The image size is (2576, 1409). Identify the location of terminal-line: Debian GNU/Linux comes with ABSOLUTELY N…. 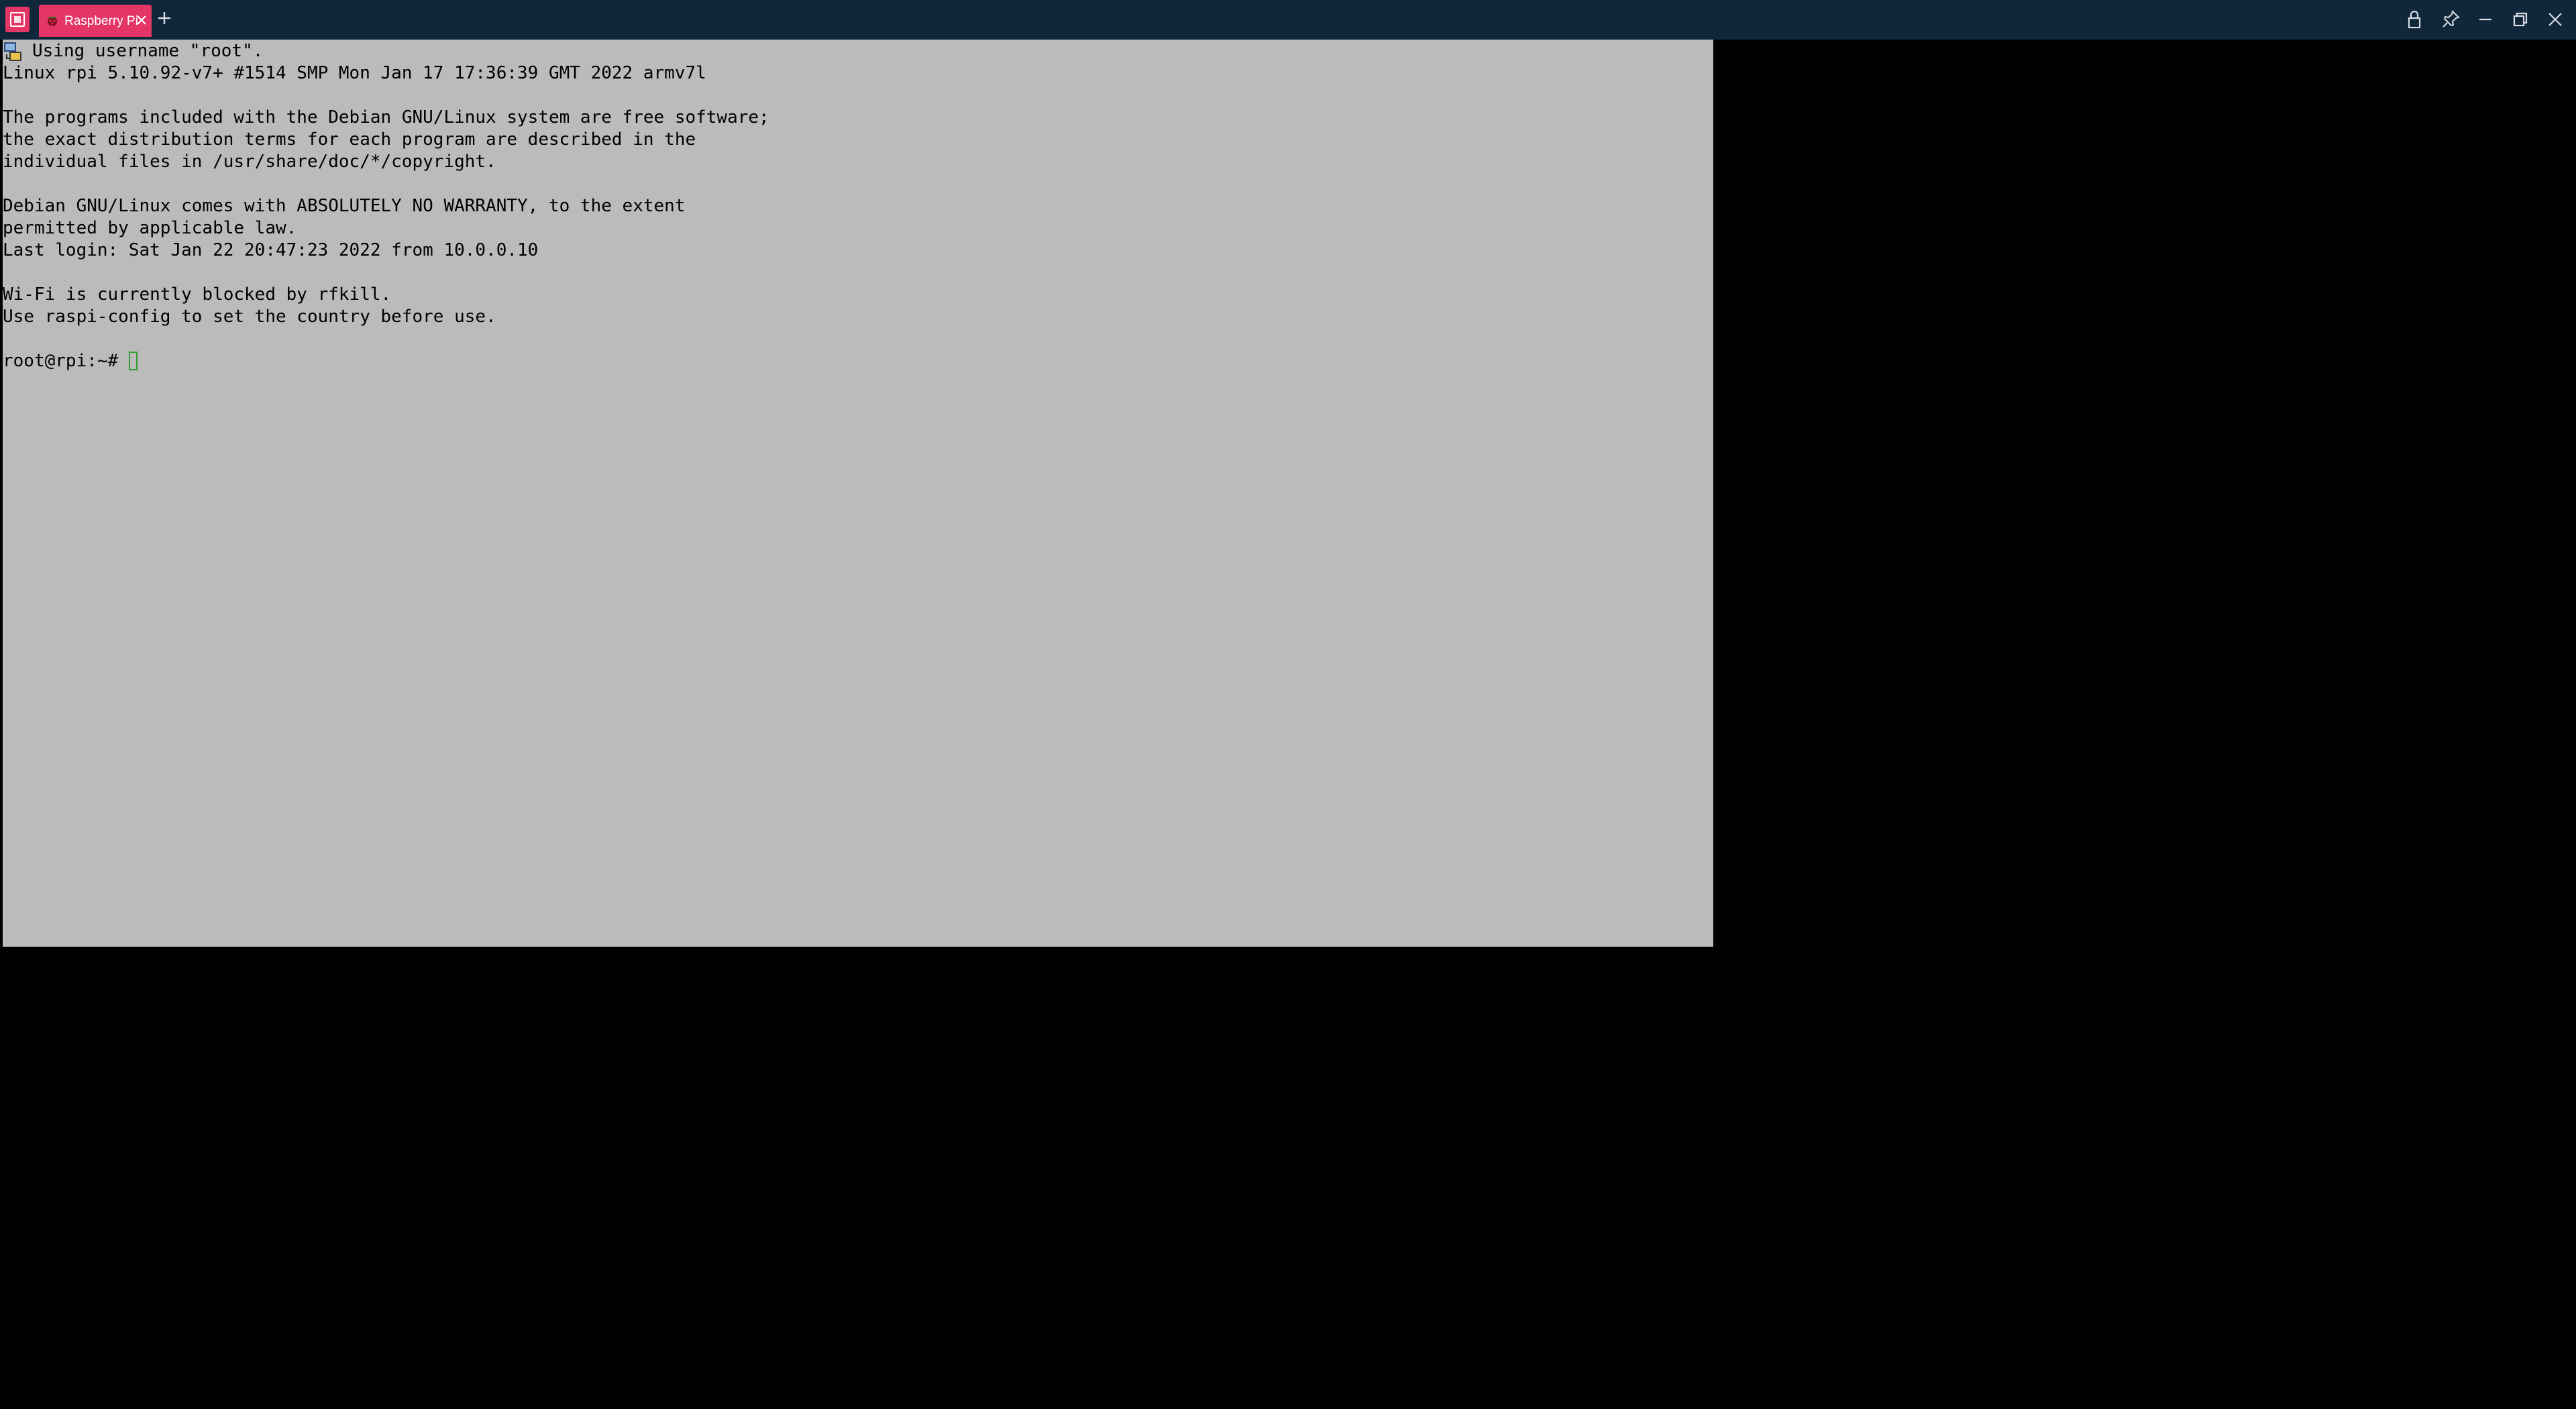
(344, 206).